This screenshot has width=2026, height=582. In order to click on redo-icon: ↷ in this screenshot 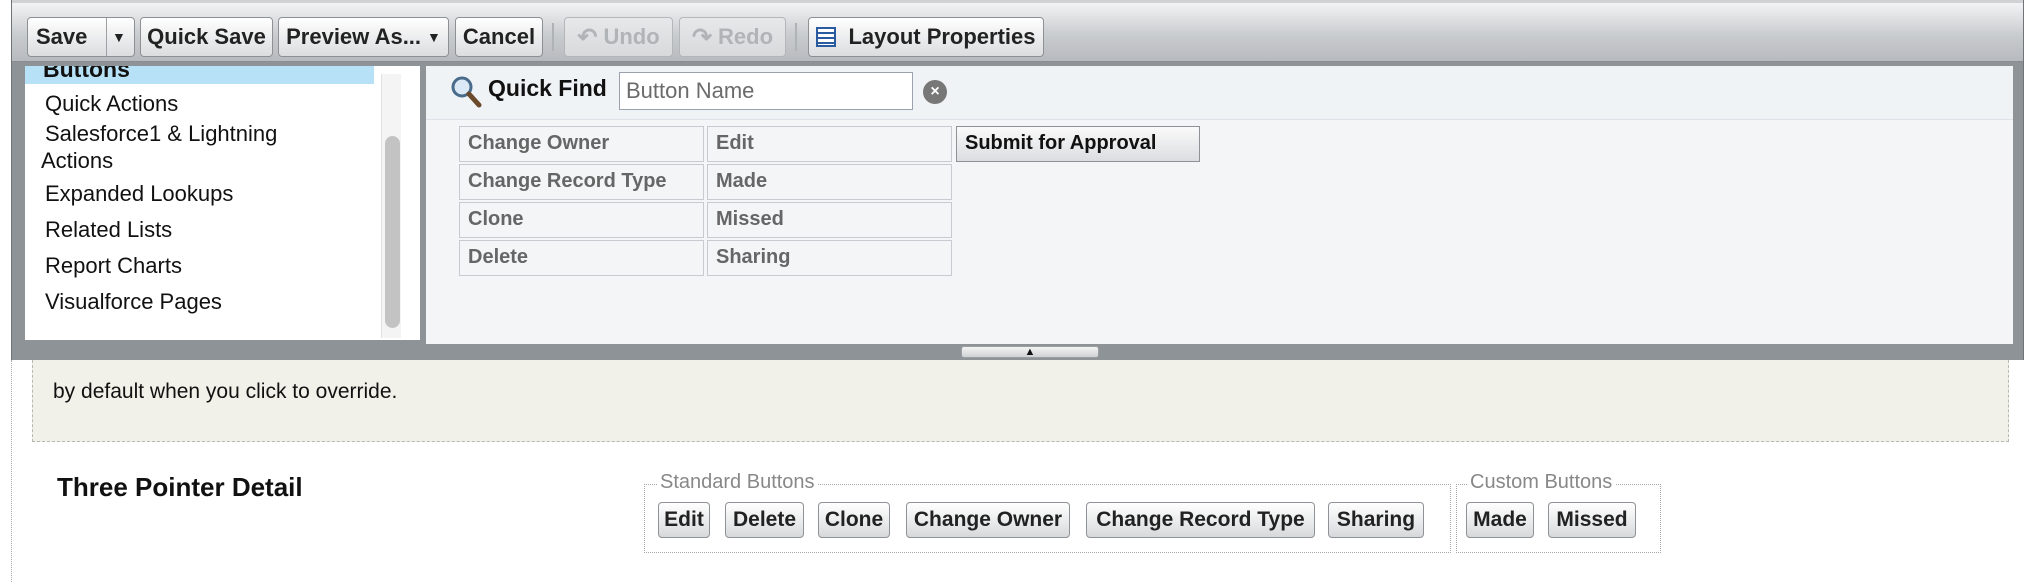, I will do `click(702, 37)`.